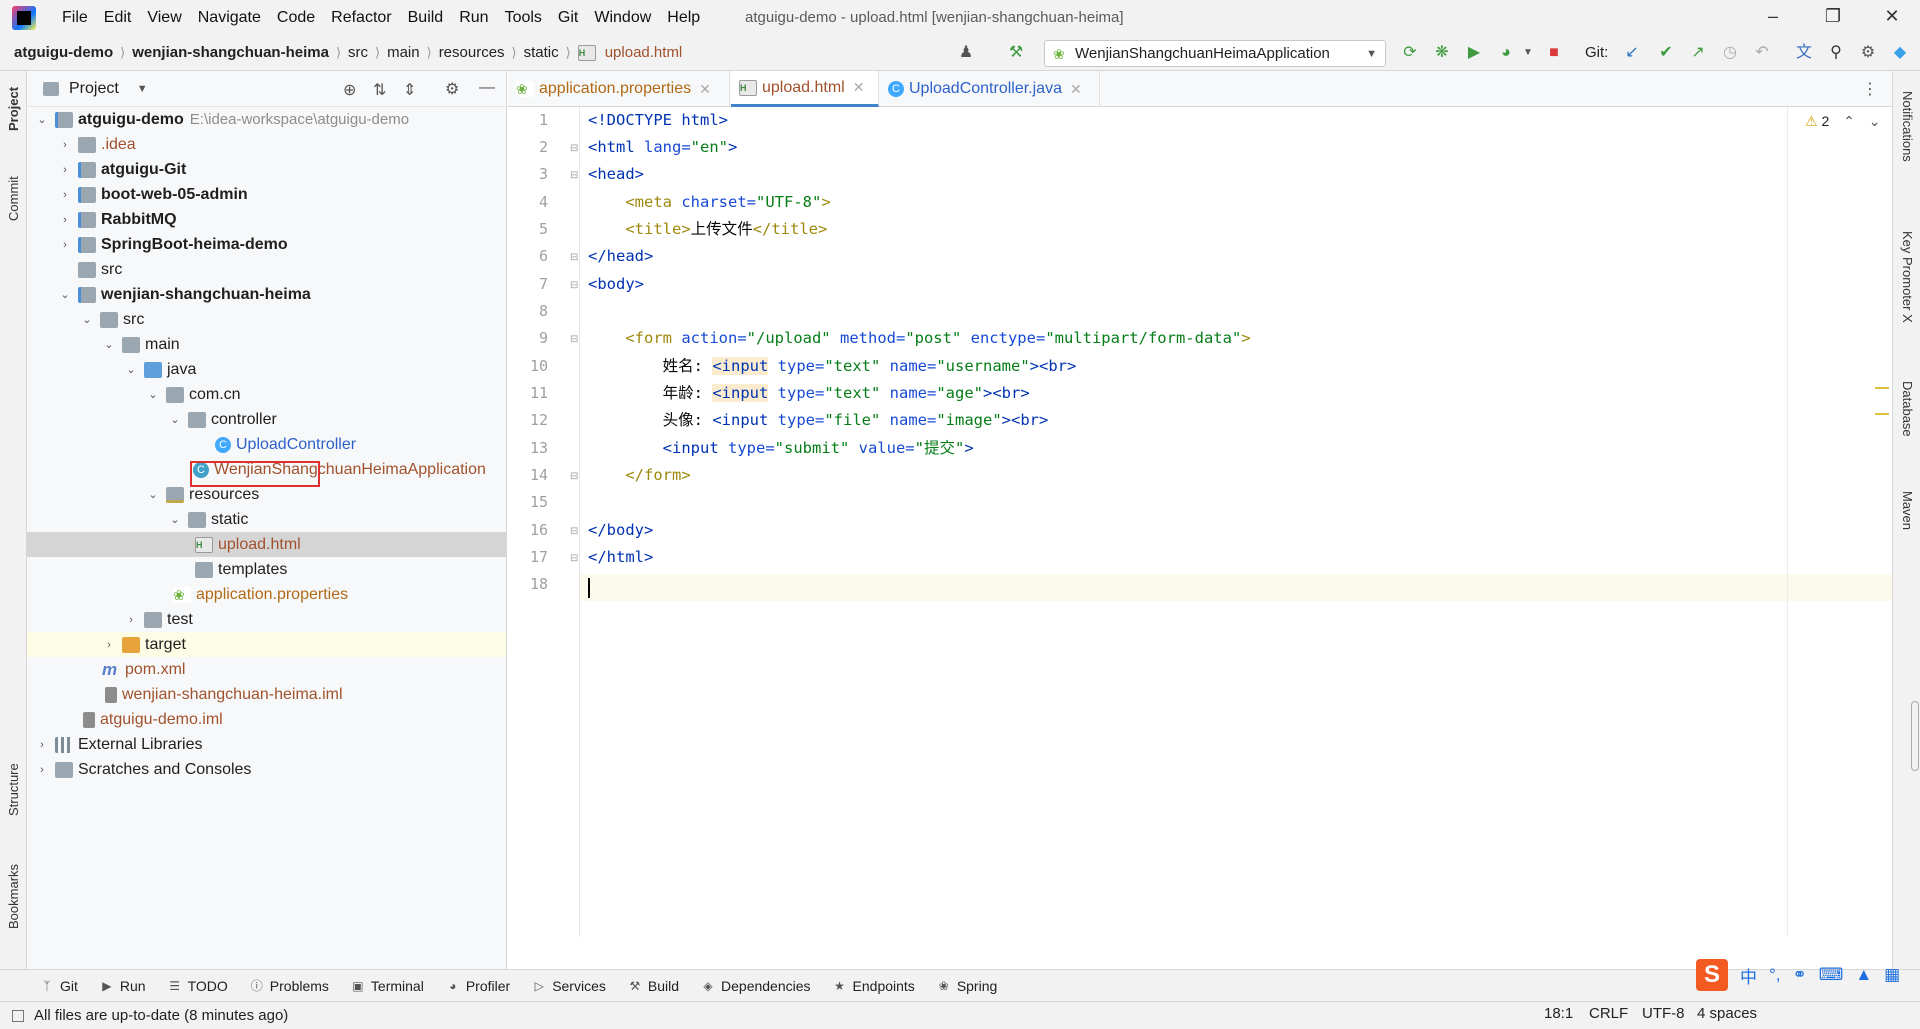  What do you see at coordinates (118, 18) in the screenshot?
I see `menu-edit: Edit` at bounding box center [118, 18].